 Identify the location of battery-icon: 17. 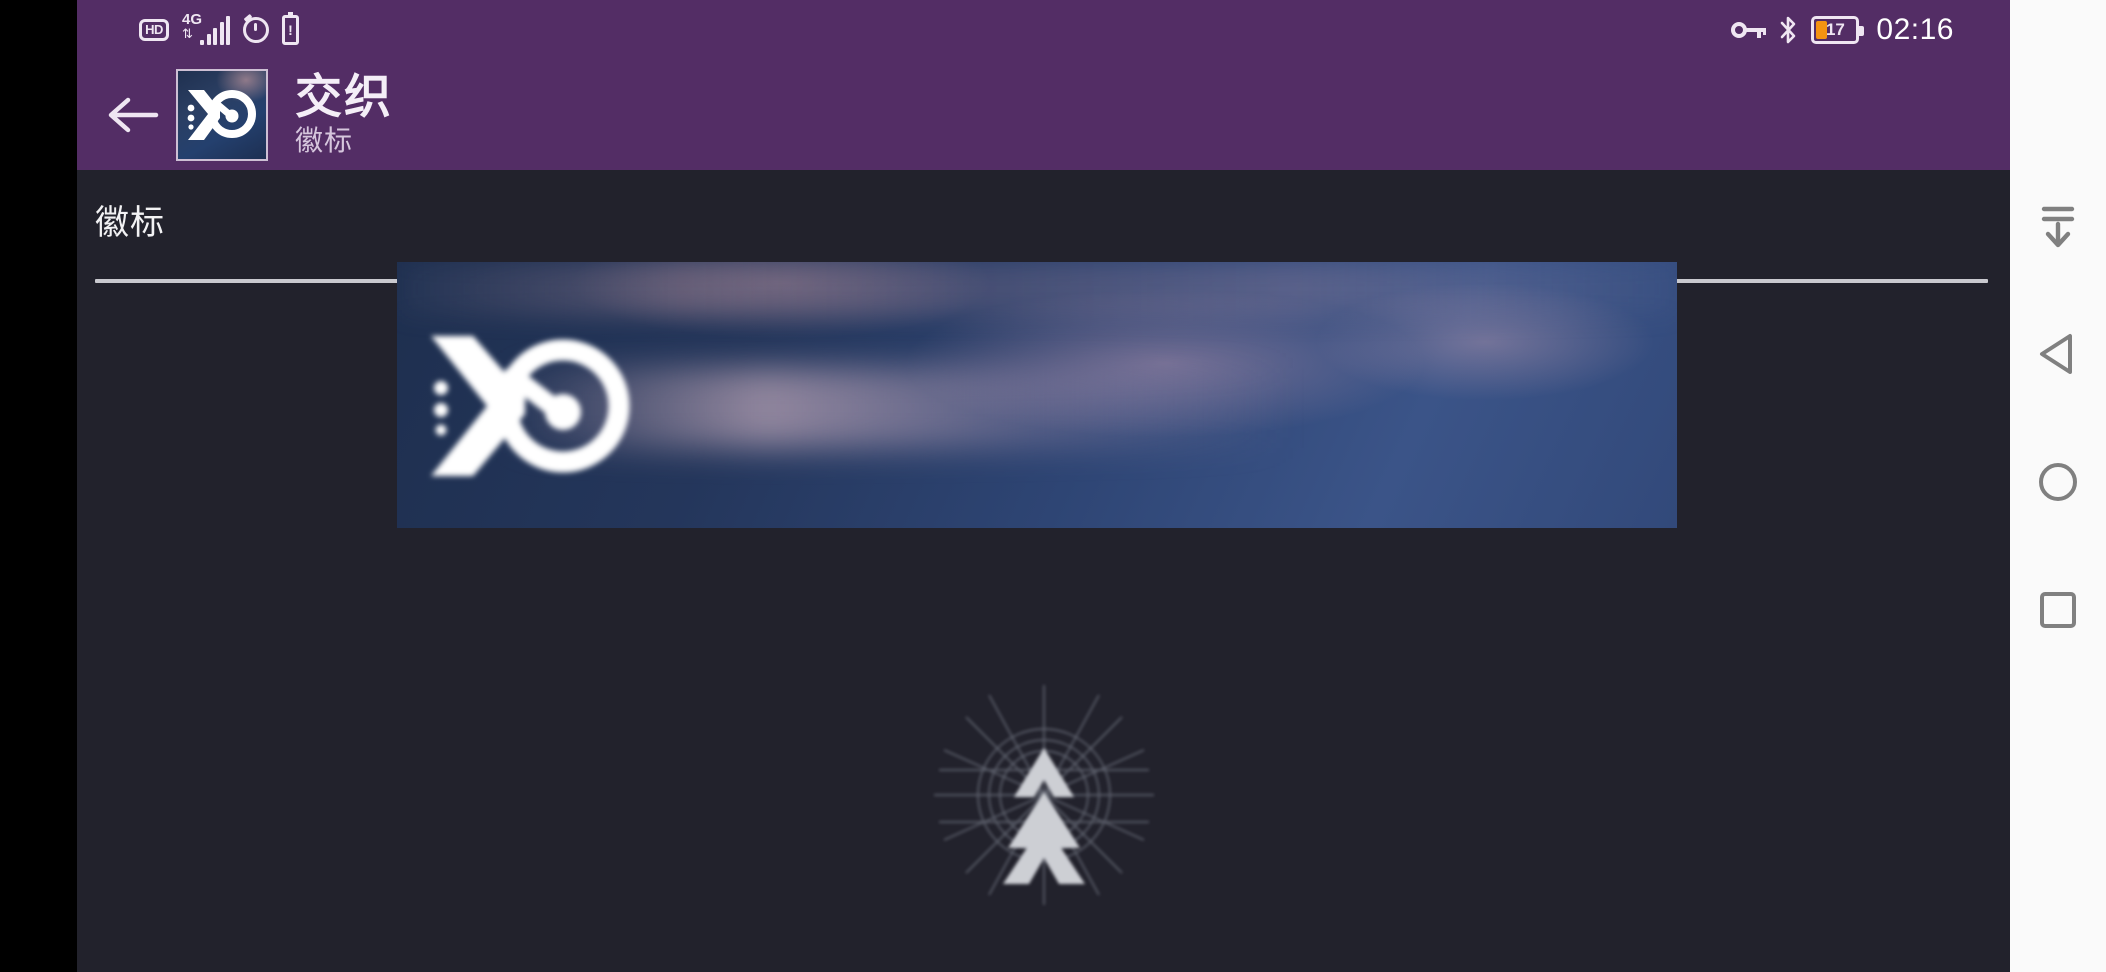
(1838, 30).